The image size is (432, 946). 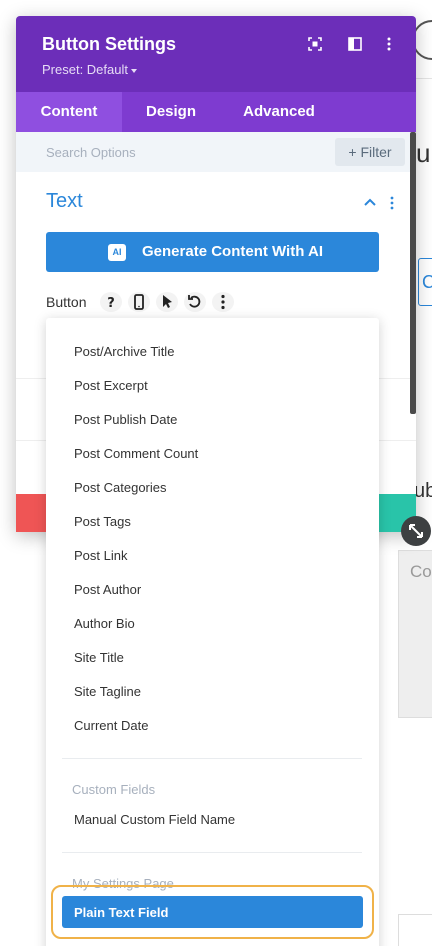 What do you see at coordinates (85, 69) in the screenshot?
I see `preset-label: Preset: Default` at bounding box center [85, 69].